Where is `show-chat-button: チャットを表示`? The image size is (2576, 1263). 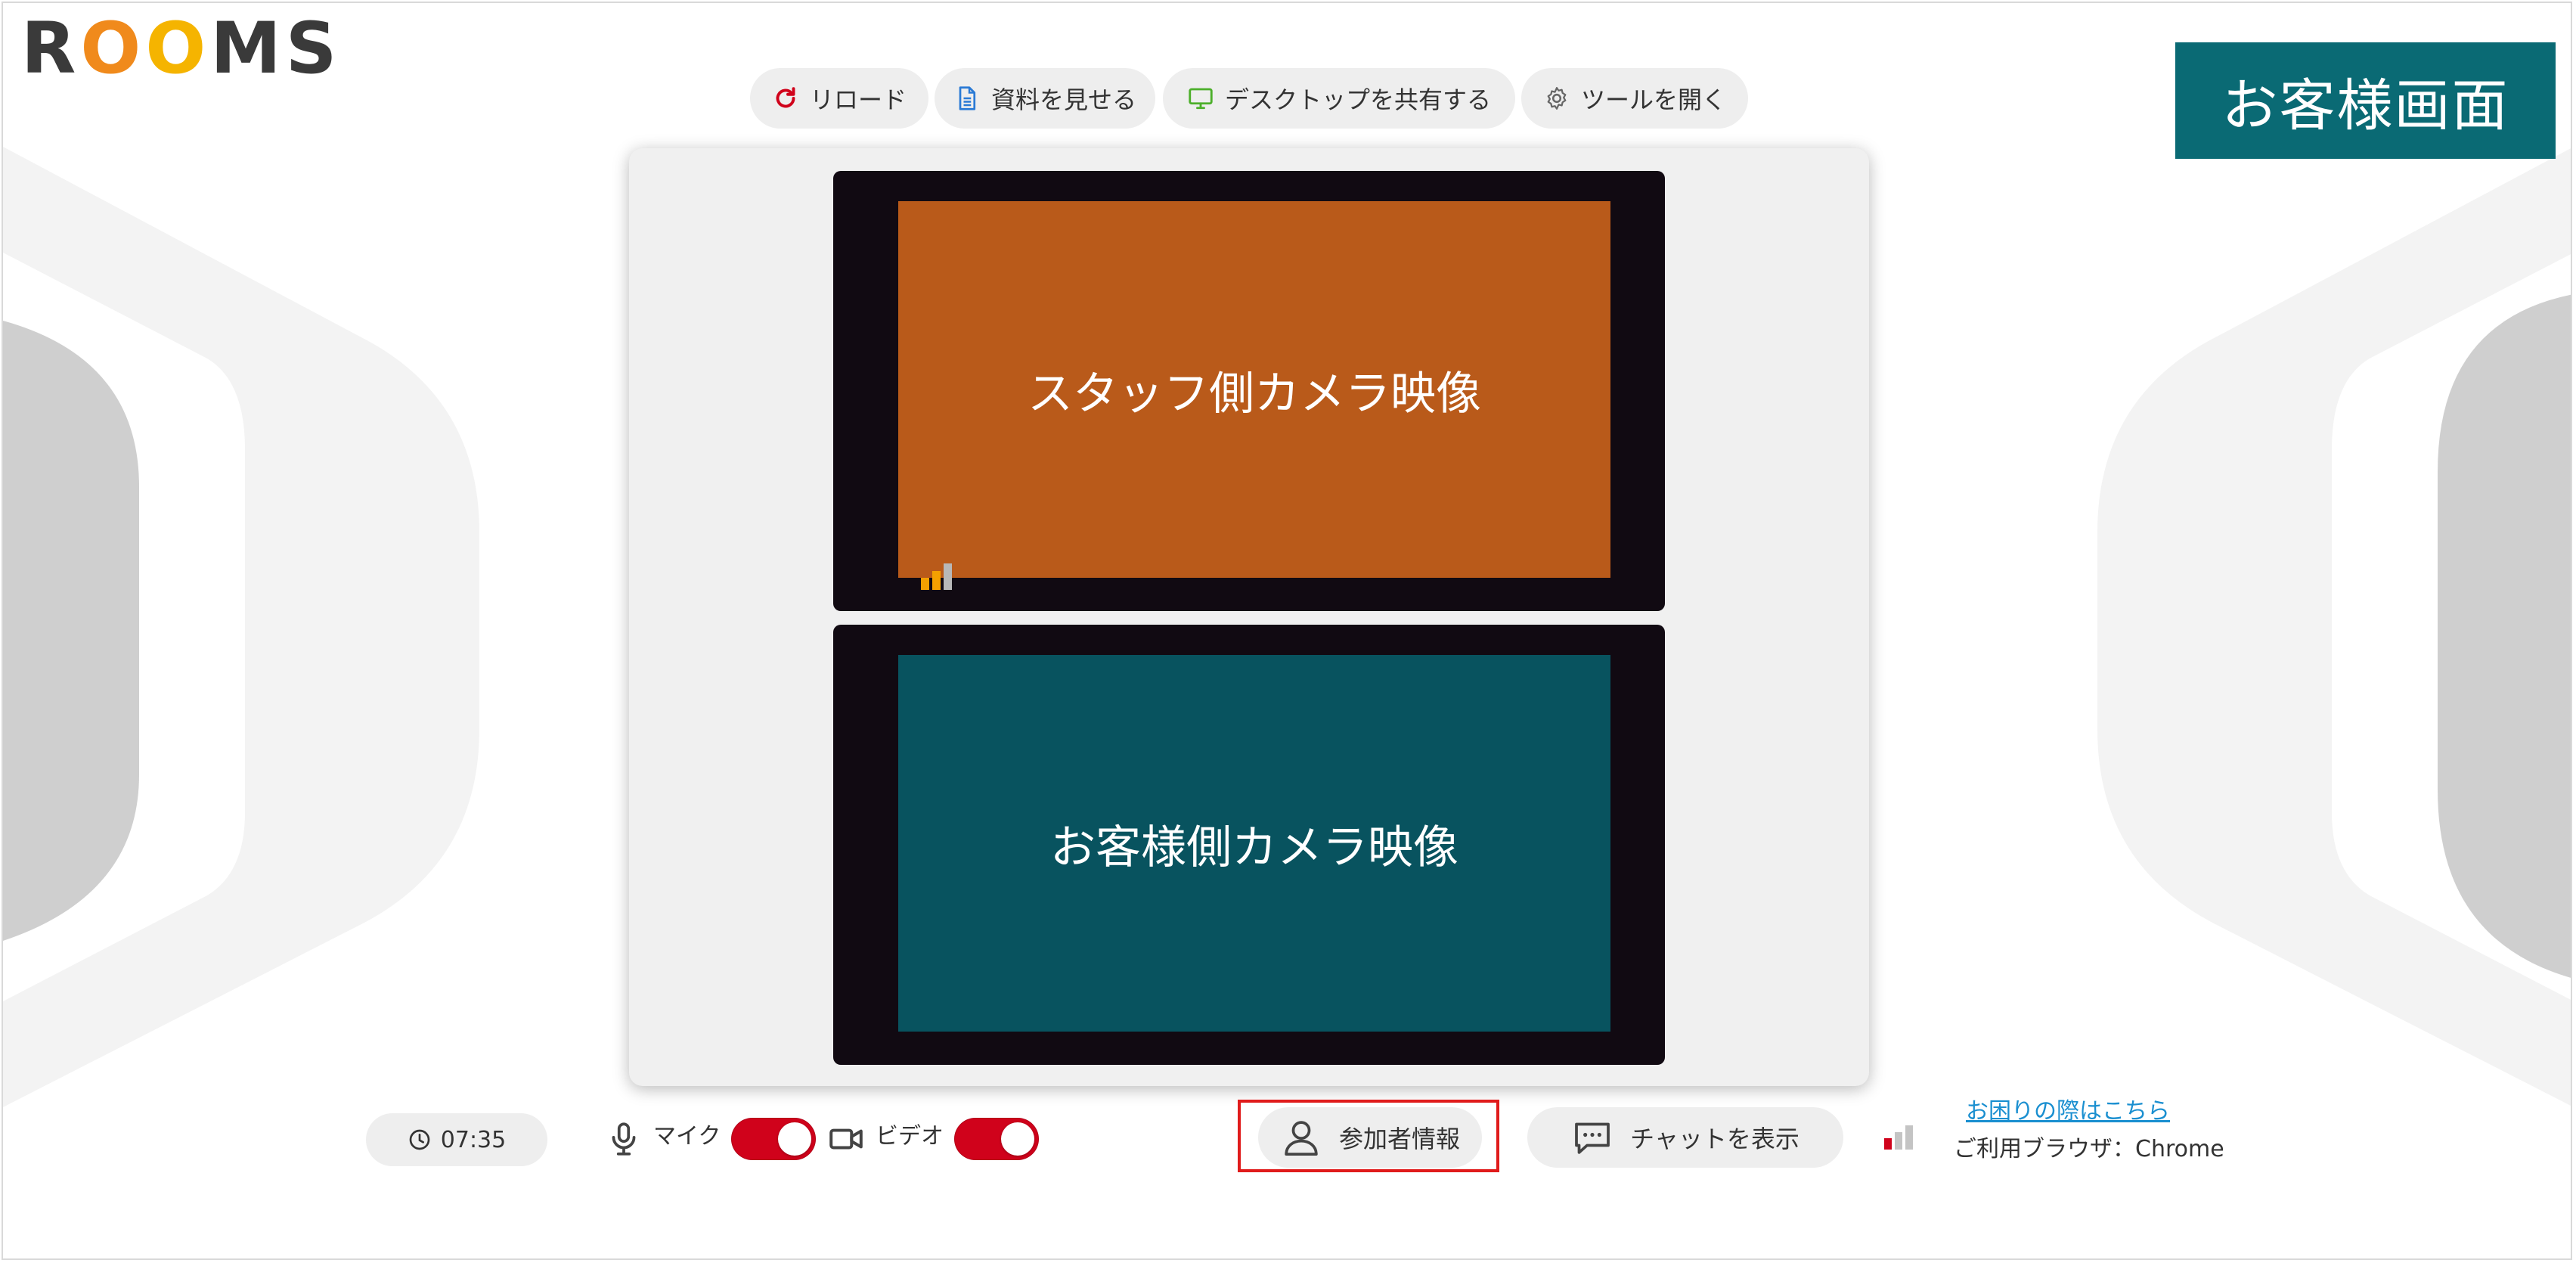
show-chat-button: チャットを表示 is located at coordinates (1685, 1137).